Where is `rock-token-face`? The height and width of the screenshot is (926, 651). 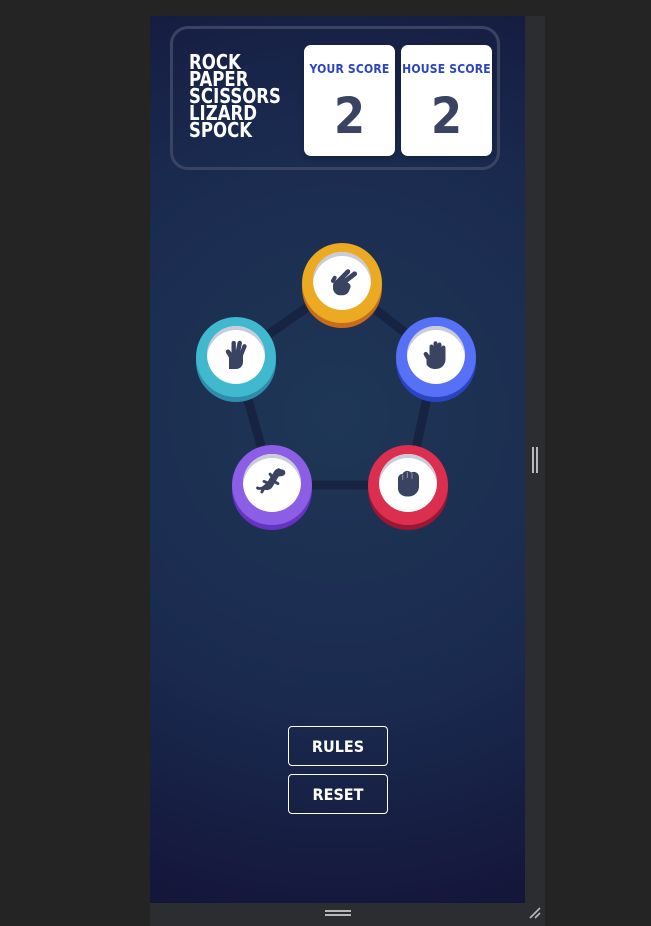
rock-token-face is located at coordinates (408, 483).